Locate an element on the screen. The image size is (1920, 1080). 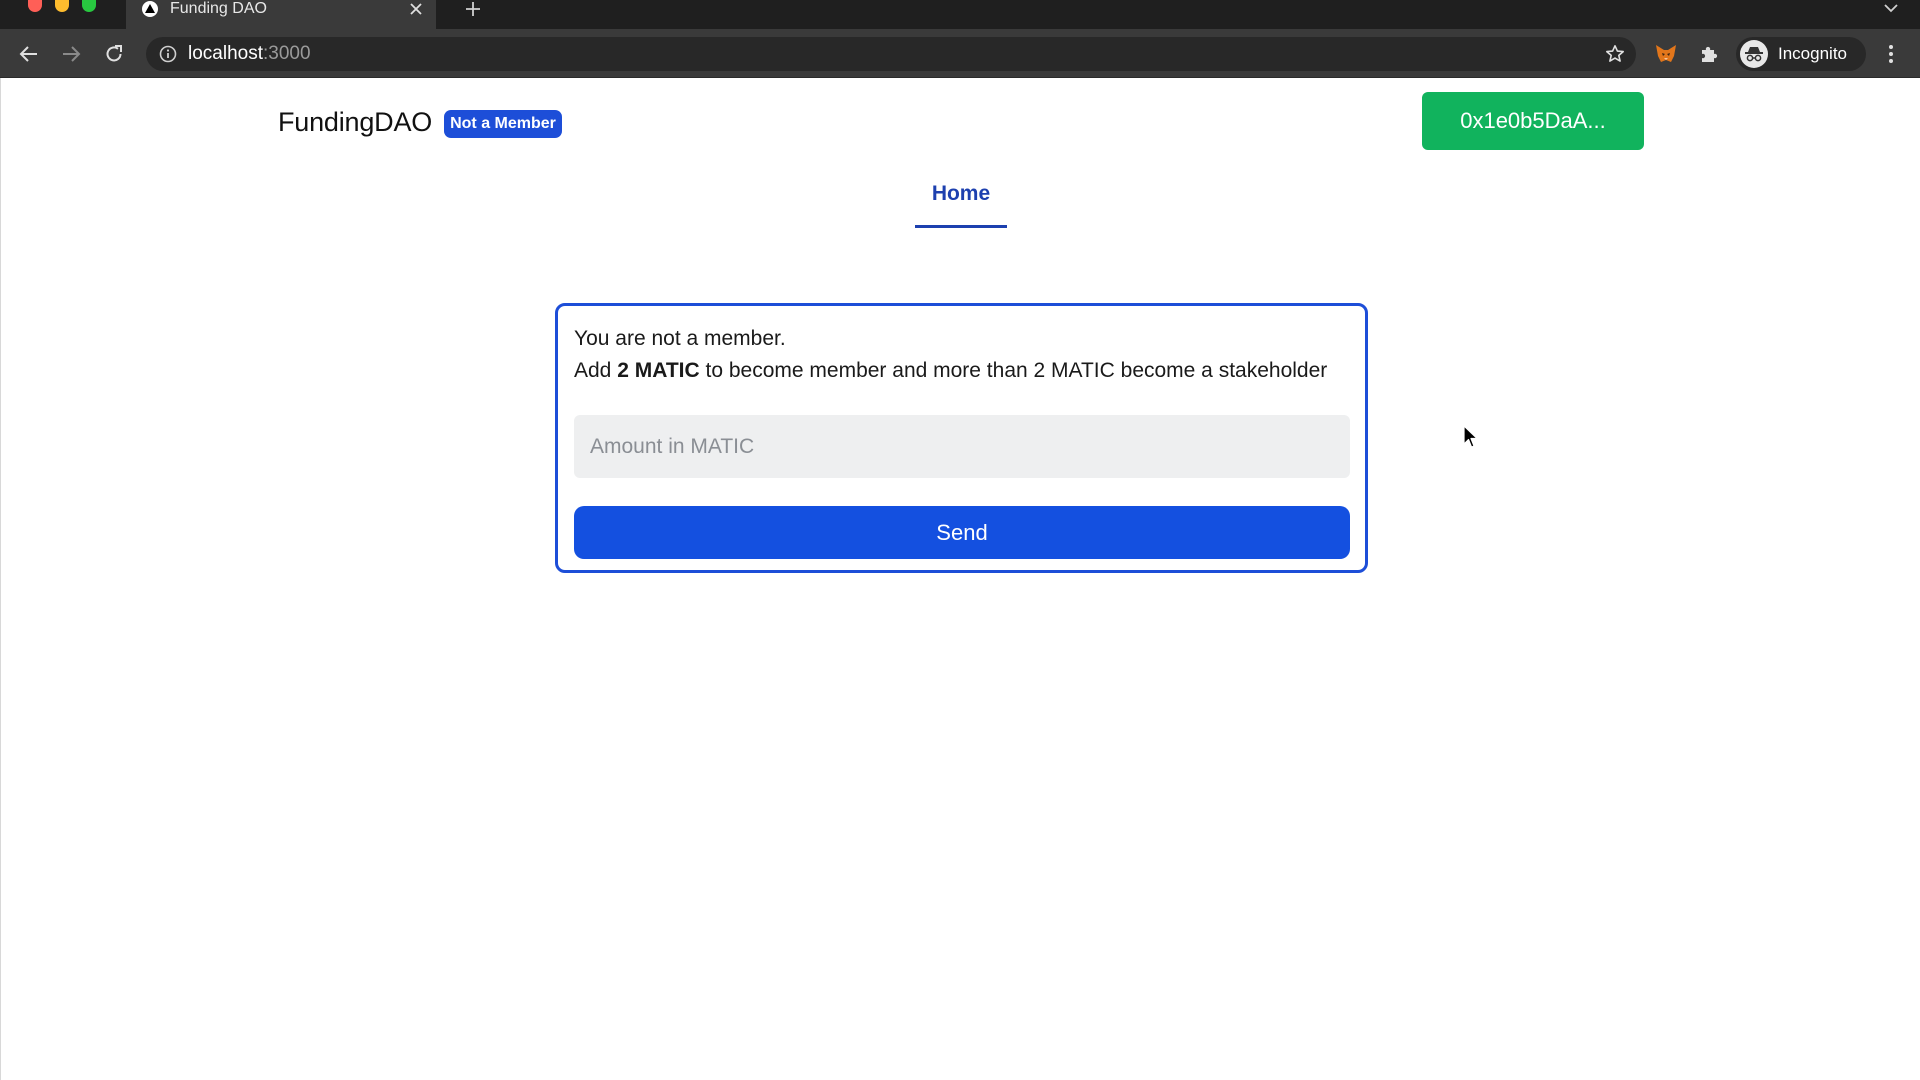
close-window-button is located at coordinates (35, 6).